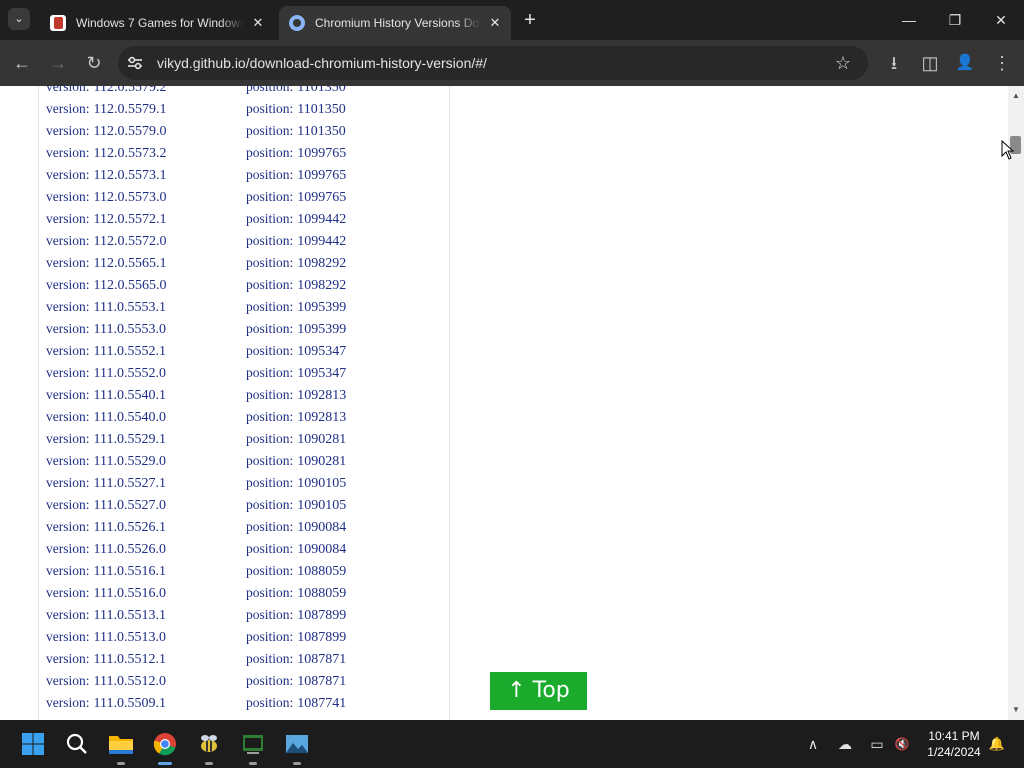 The width and height of the screenshot is (1024, 768). I want to click on photos-app-icon, so click(297, 747).